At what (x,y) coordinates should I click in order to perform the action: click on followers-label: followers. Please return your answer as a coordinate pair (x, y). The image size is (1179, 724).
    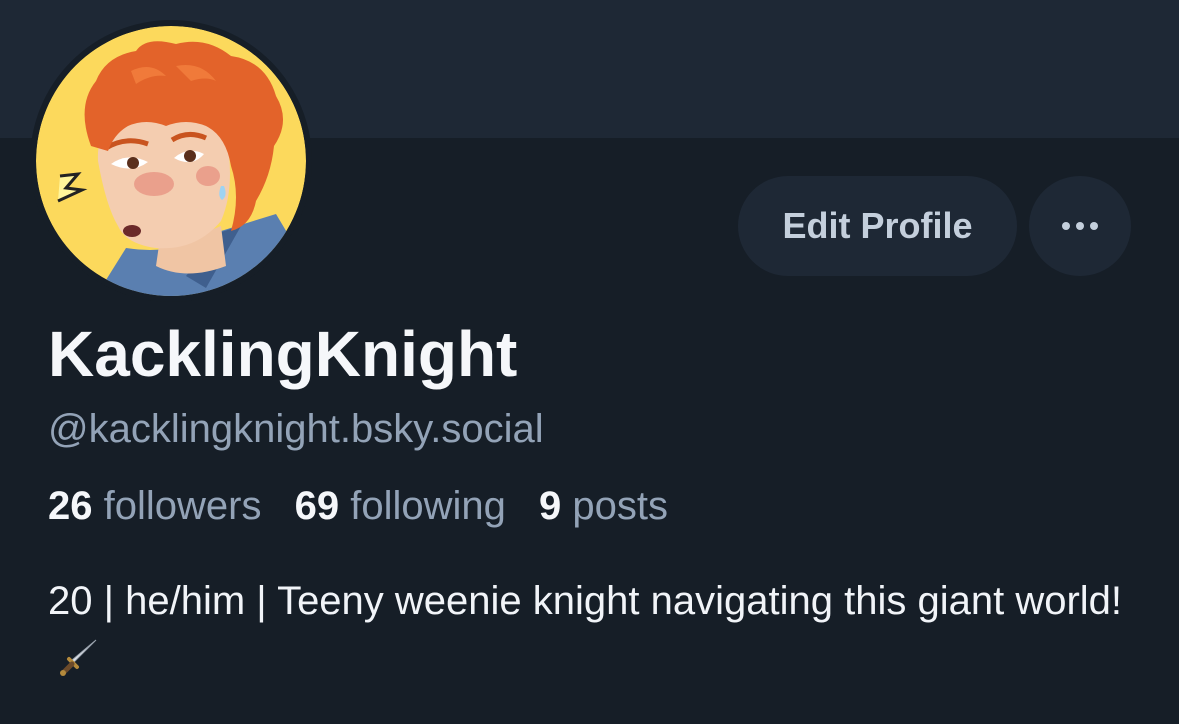
    Looking at the image, I should click on (182, 506).